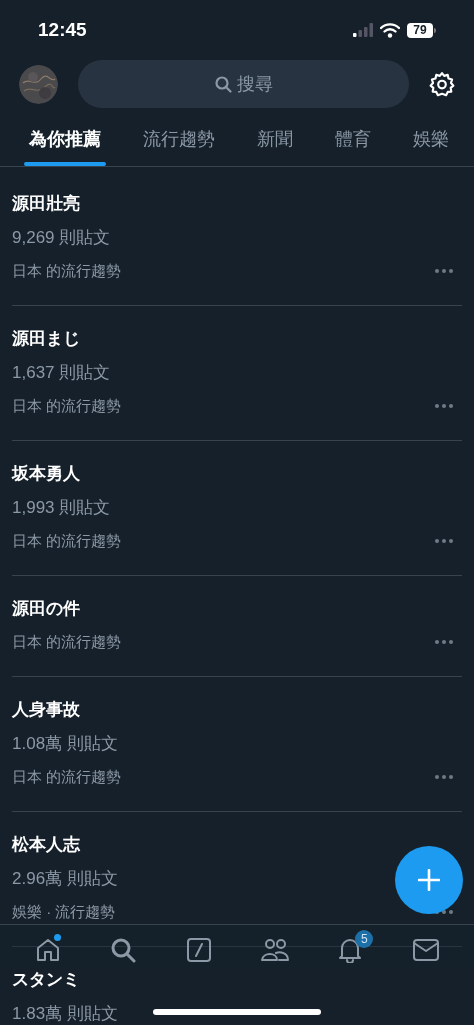 Image resolution: width=474 pixels, height=1025 pixels. I want to click on post-count: 1.08萬 則貼文, so click(65, 744).